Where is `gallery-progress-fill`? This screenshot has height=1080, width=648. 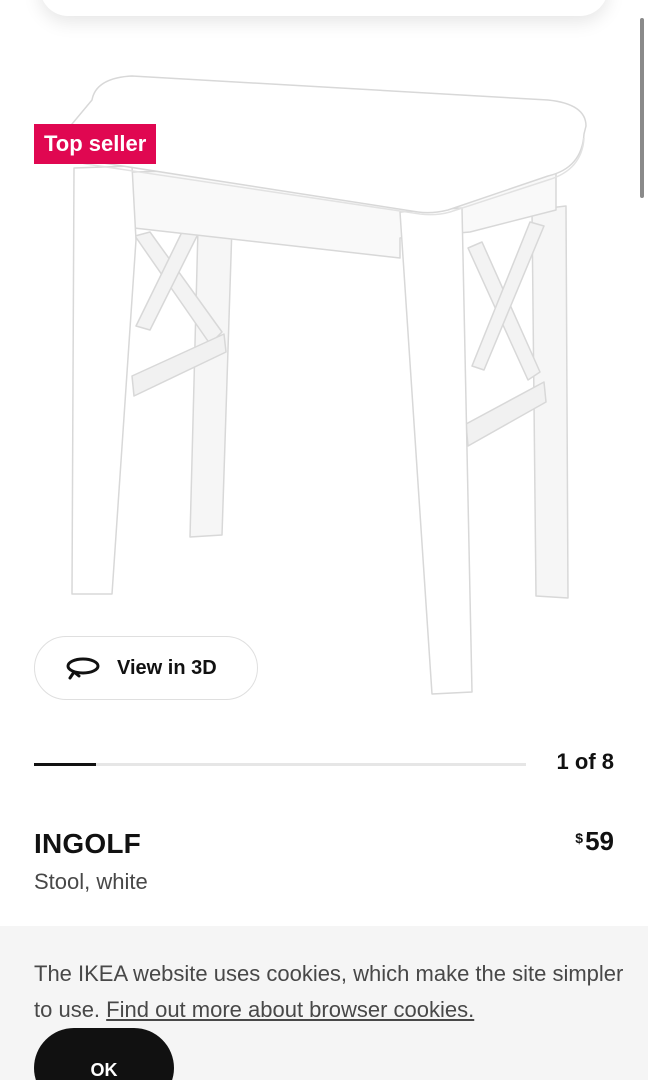
gallery-progress-fill is located at coordinates (65, 764).